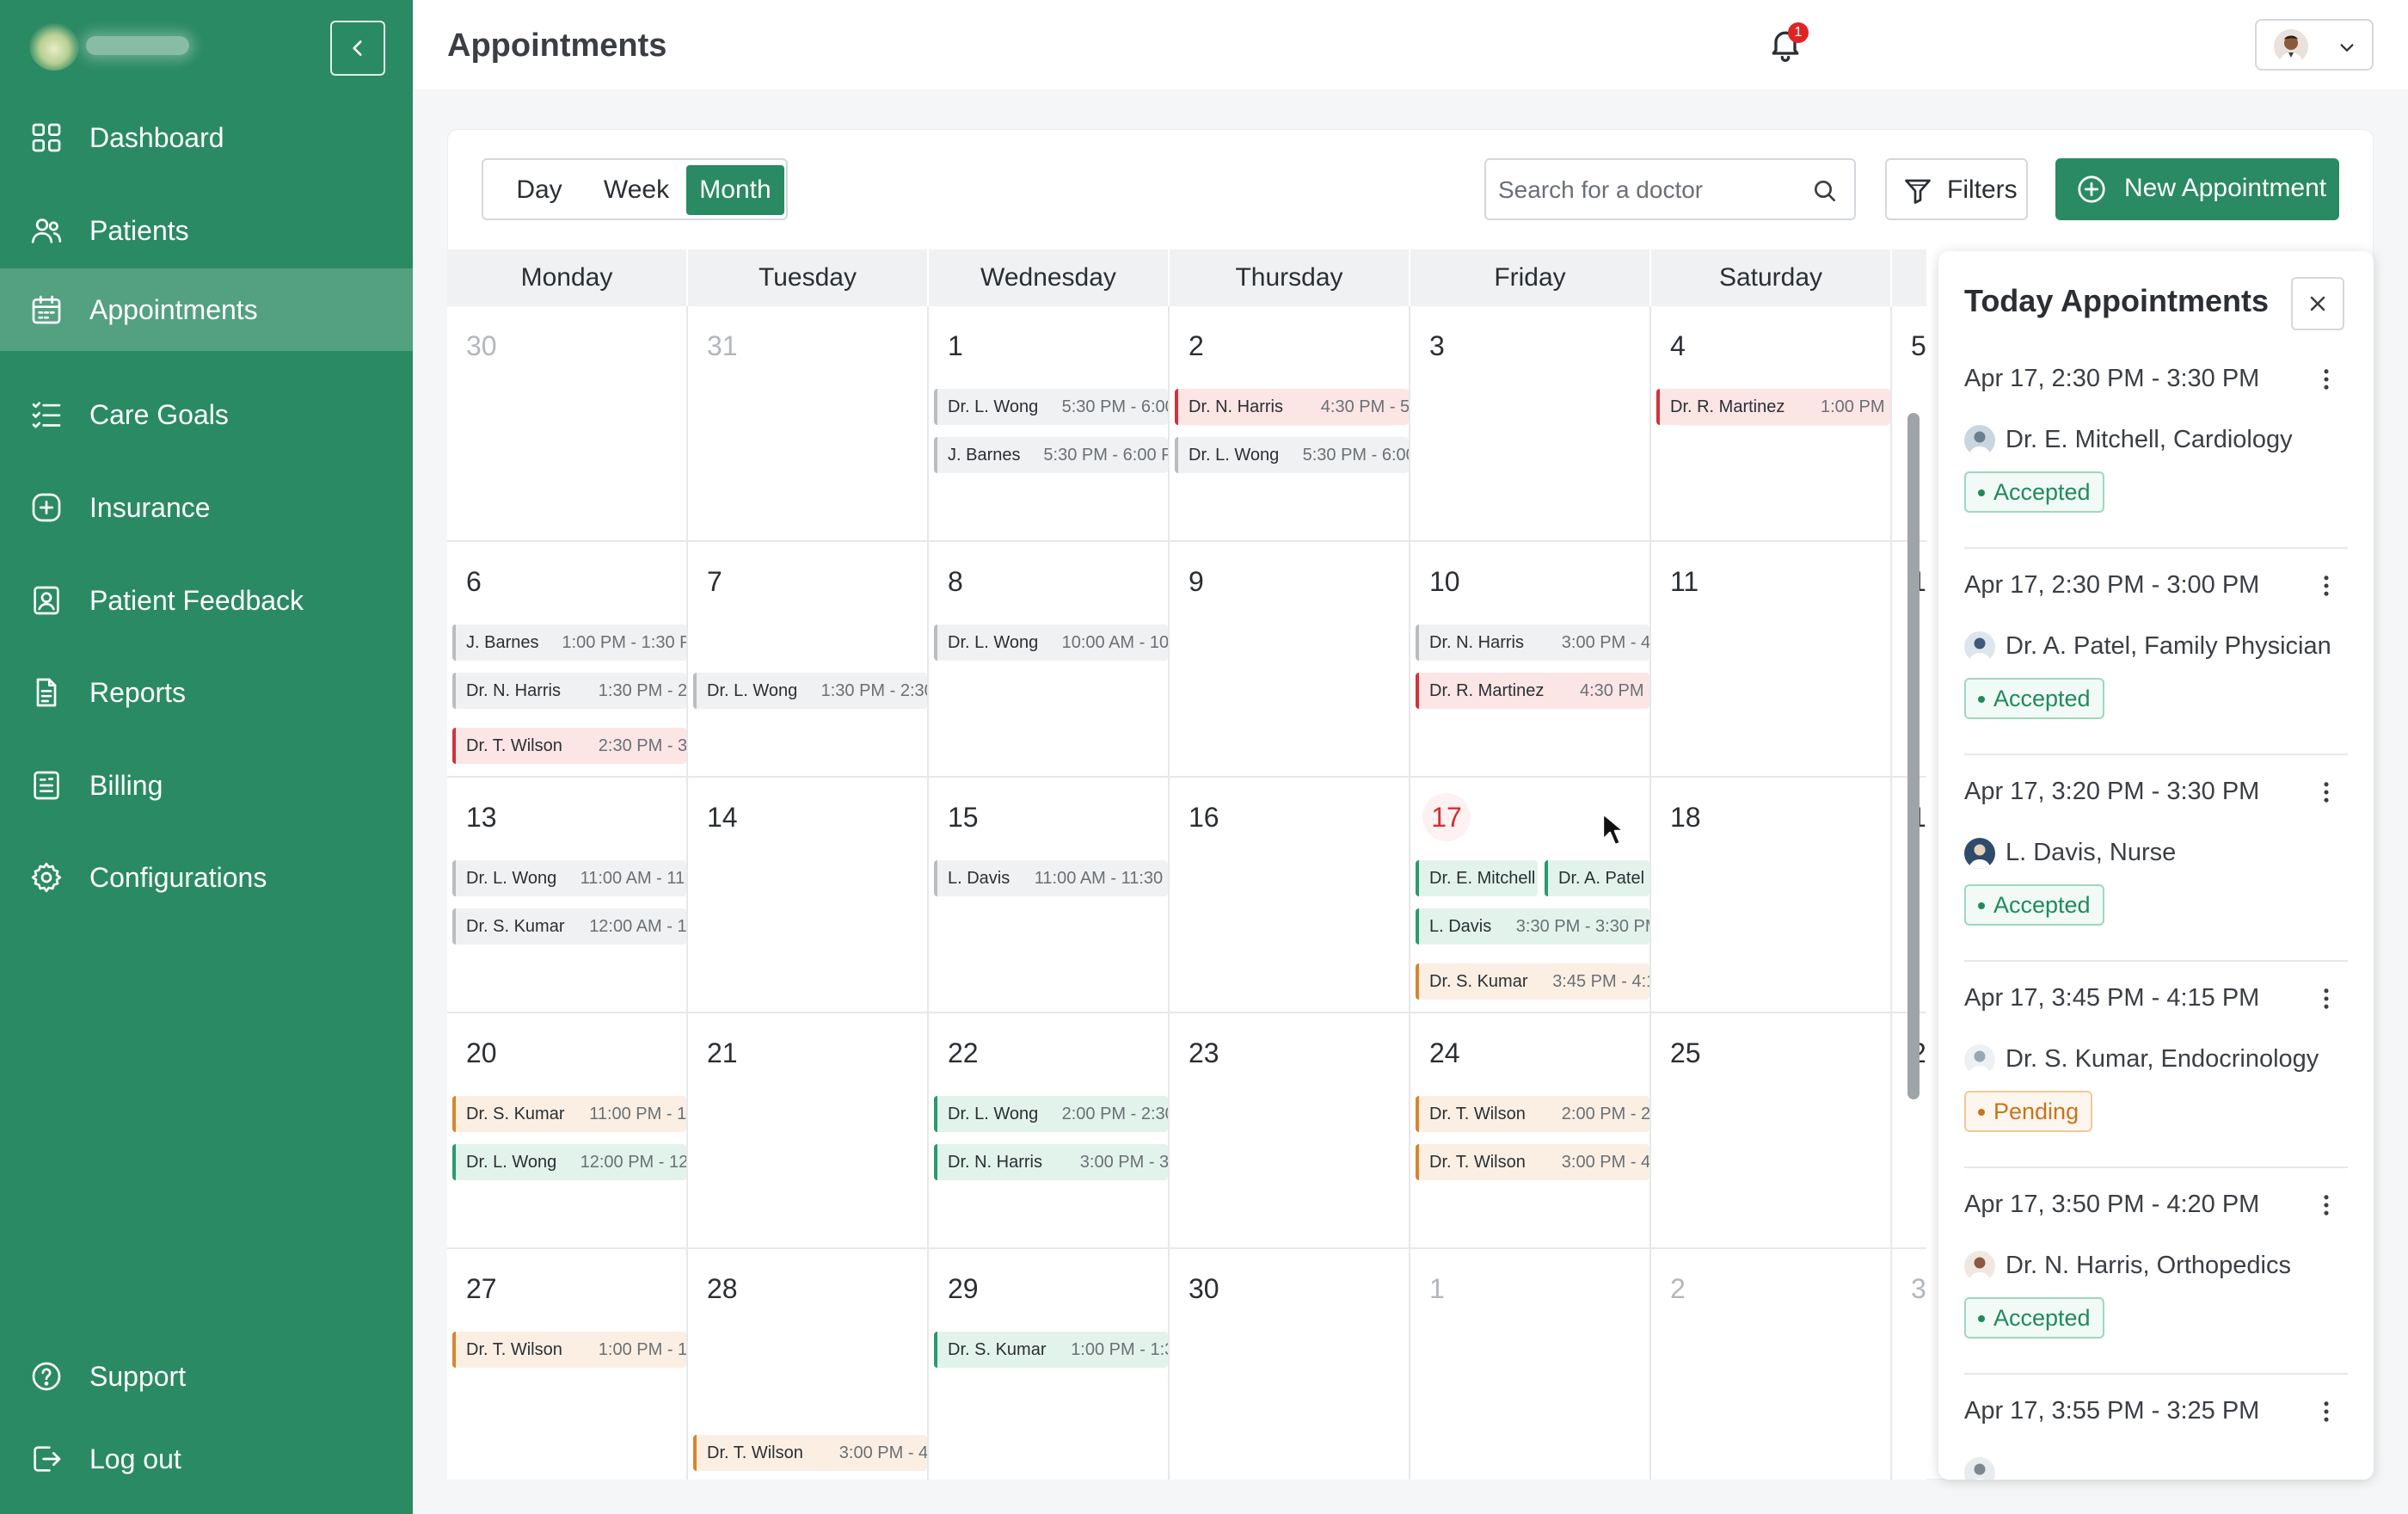 The height and width of the screenshot is (1514, 2408). Describe the element at coordinates (1772, 1131) in the screenshot. I see `day-cell: 25` at that location.